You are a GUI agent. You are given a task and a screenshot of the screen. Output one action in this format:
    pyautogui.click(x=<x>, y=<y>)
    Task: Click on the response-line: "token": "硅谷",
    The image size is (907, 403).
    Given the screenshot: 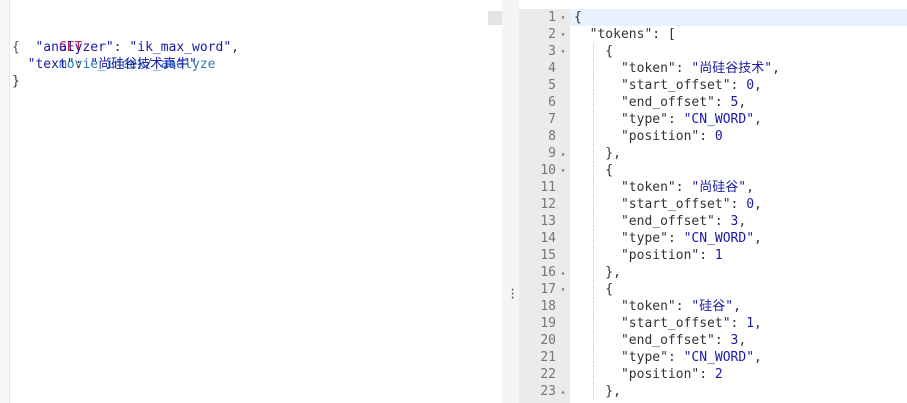 What is the action you would take?
    pyautogui.click(x=740, y=306)
    